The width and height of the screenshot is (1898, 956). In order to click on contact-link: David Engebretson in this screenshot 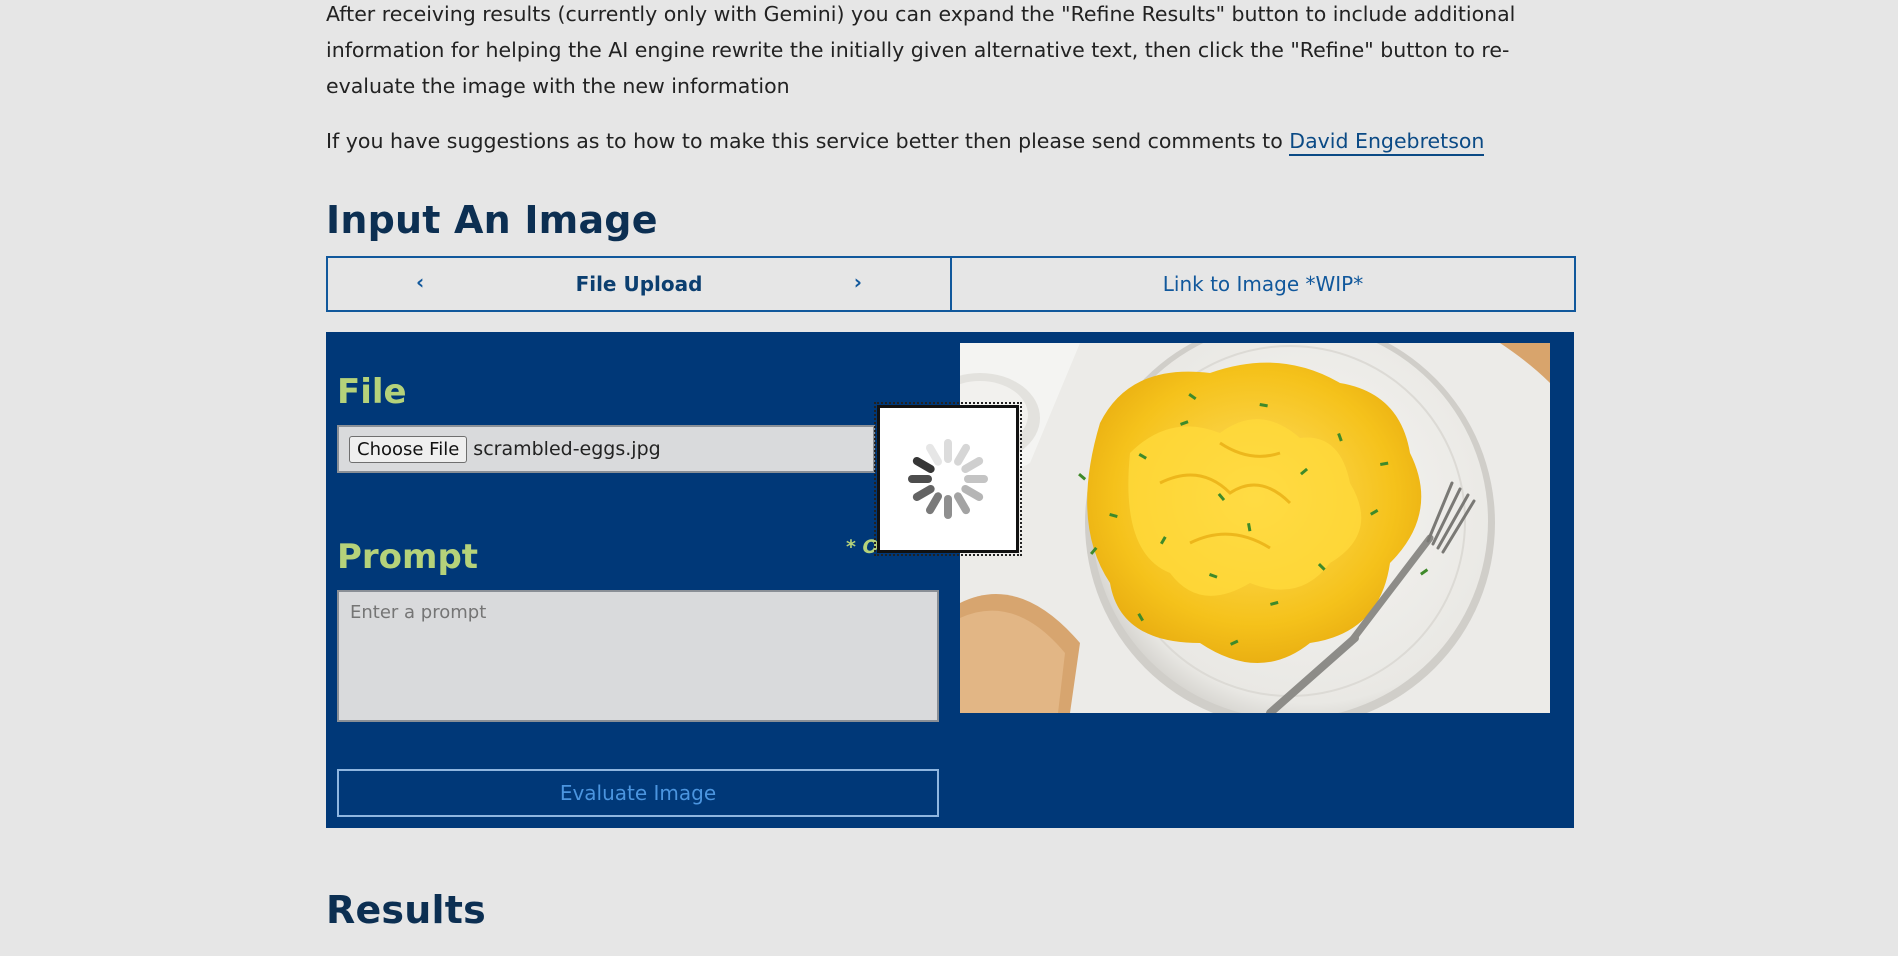, I will do `click(1387, 142)`.